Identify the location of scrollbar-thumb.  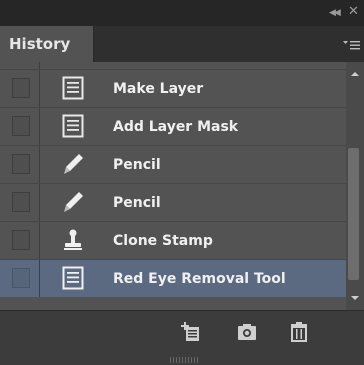
(353, 214).